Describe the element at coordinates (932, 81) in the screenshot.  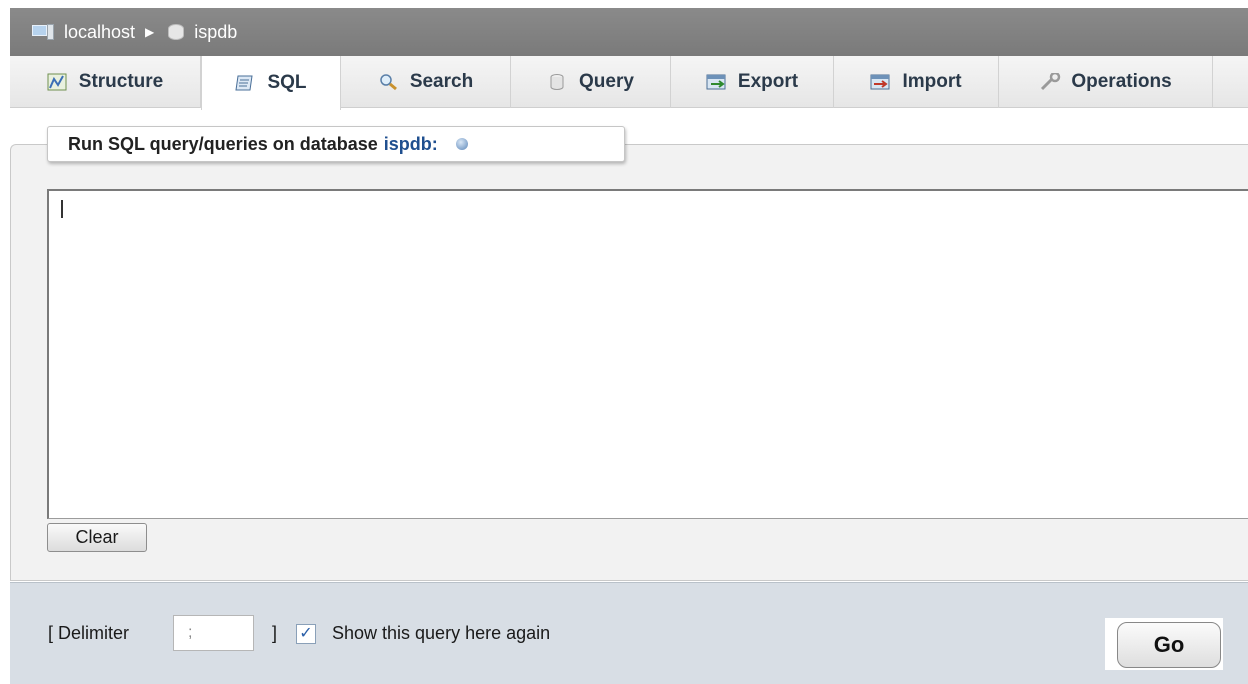
I see `tab-import-label: Import` at that location.